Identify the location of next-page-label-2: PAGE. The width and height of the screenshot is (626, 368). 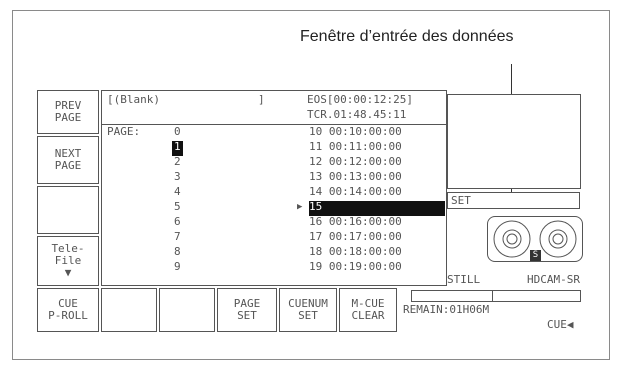
(68, 165).